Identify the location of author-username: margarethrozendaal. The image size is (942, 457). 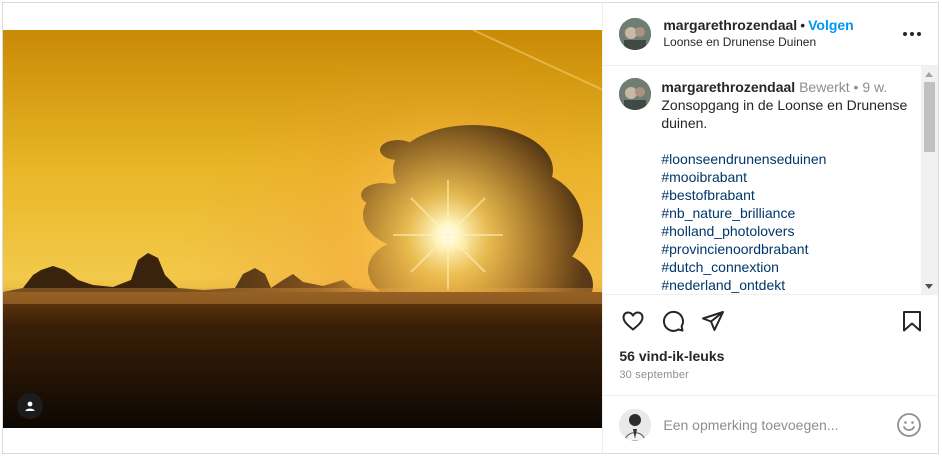
(730, 25).